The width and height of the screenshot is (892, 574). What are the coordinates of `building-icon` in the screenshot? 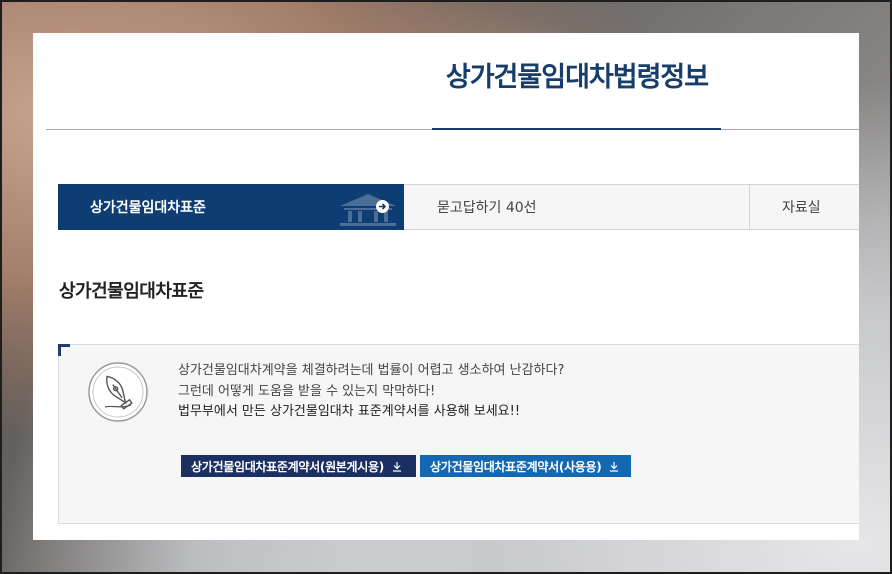 It's located at (368, 210).